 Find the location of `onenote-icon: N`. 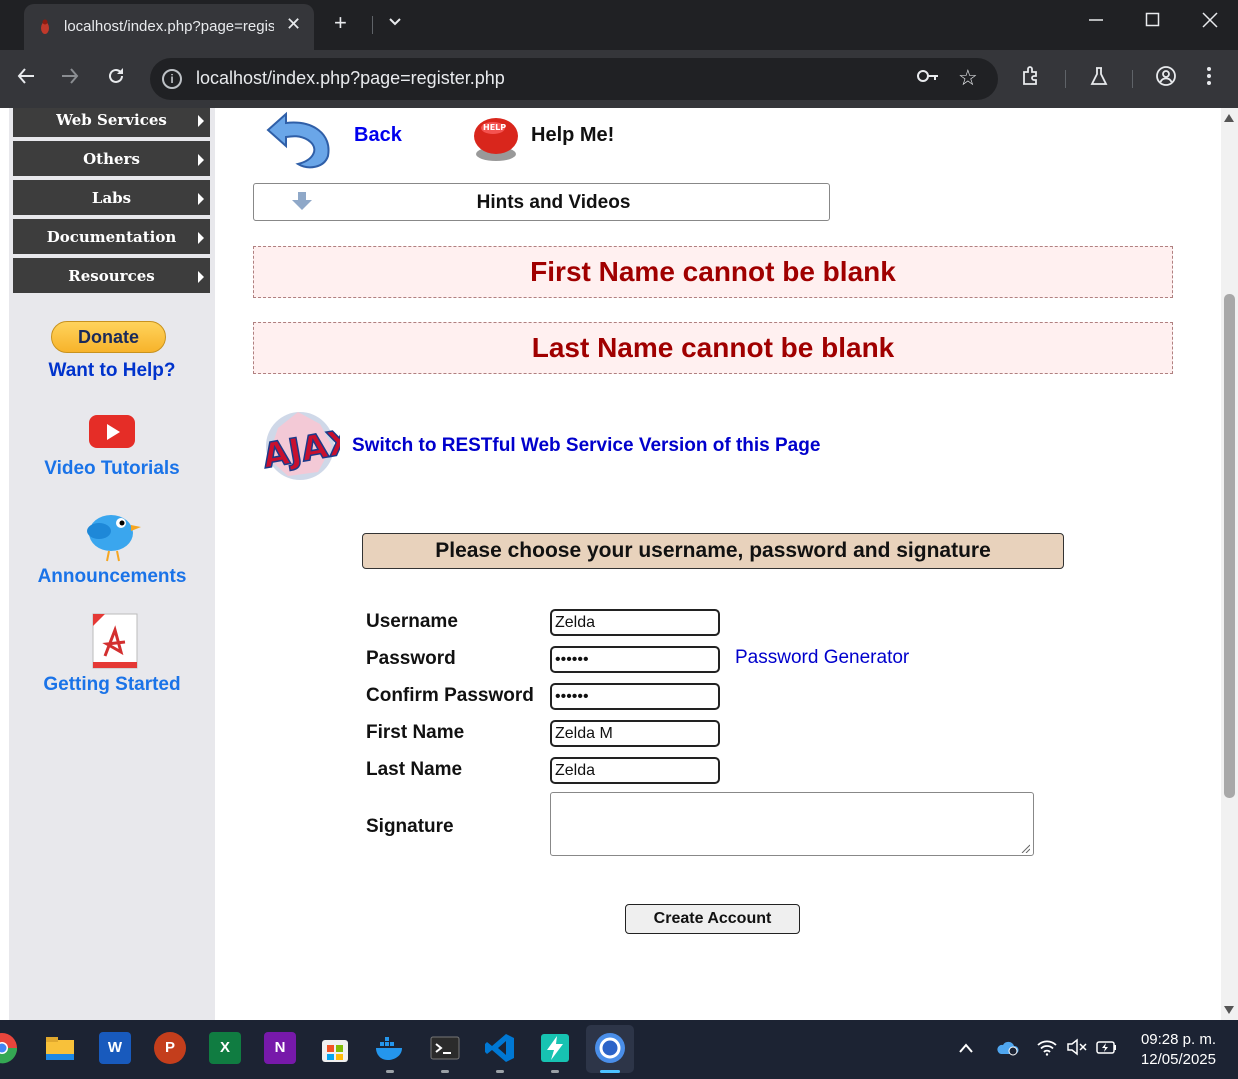

onenote-icon: N is located at coordinates (280, 1048).